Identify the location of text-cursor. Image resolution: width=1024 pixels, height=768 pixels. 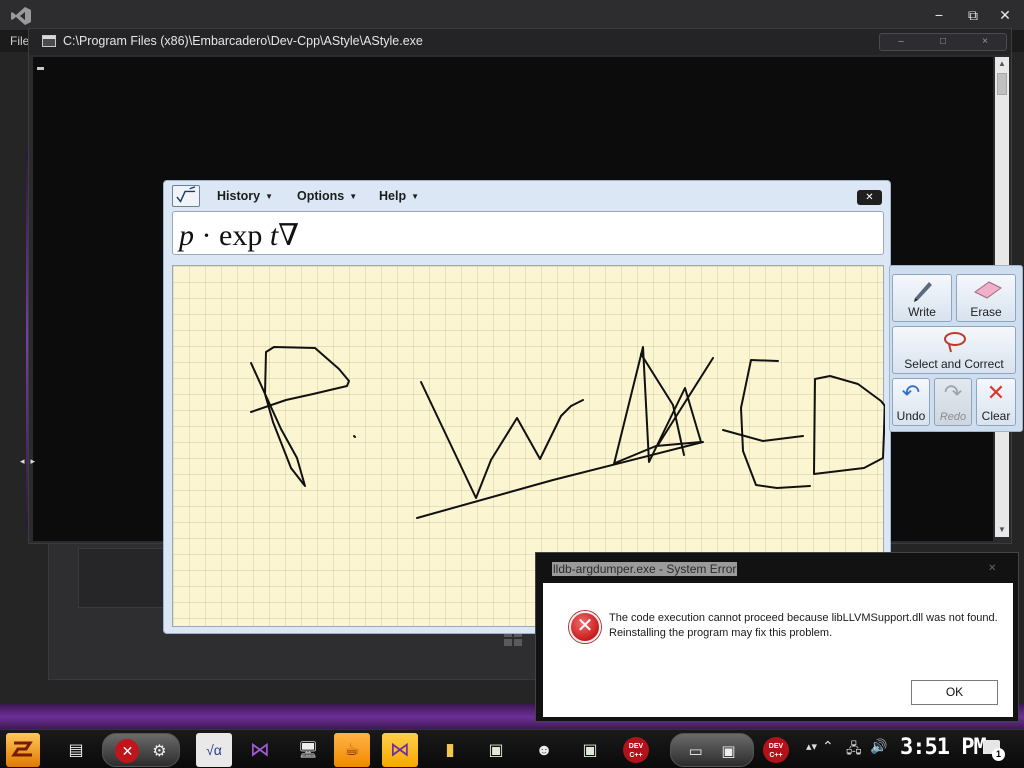
(40, 68).